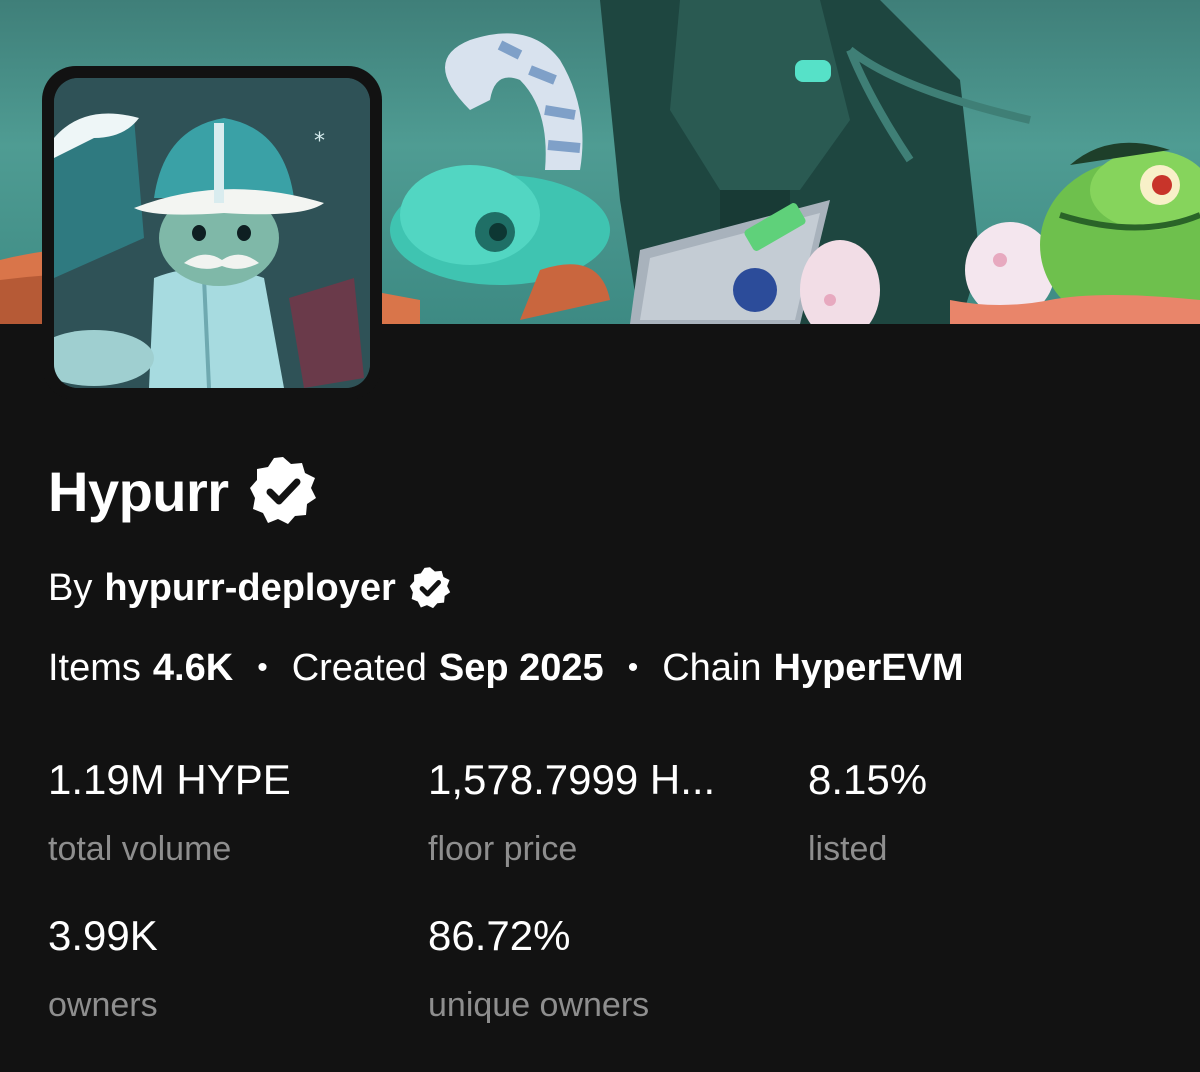 Image resolution: width=1200 pixels, height=1072 pixels. What do you see at coordinates (140, 849) in the screenshot?
I see `stat-label: total volume` at bounding box center [140, 849].